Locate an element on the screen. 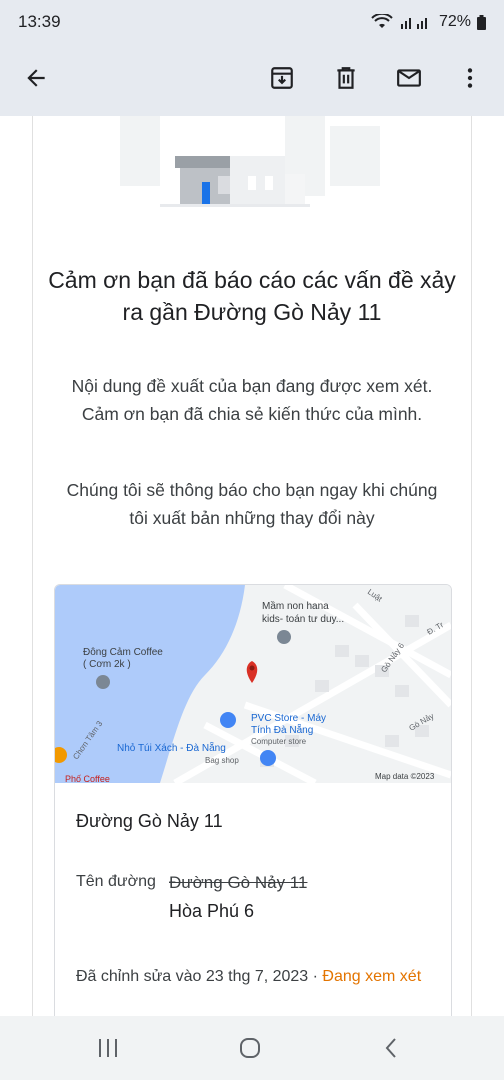 This screenshot has height=1080, width=504. status-icons: 72% is located at coordinates (428, 22).